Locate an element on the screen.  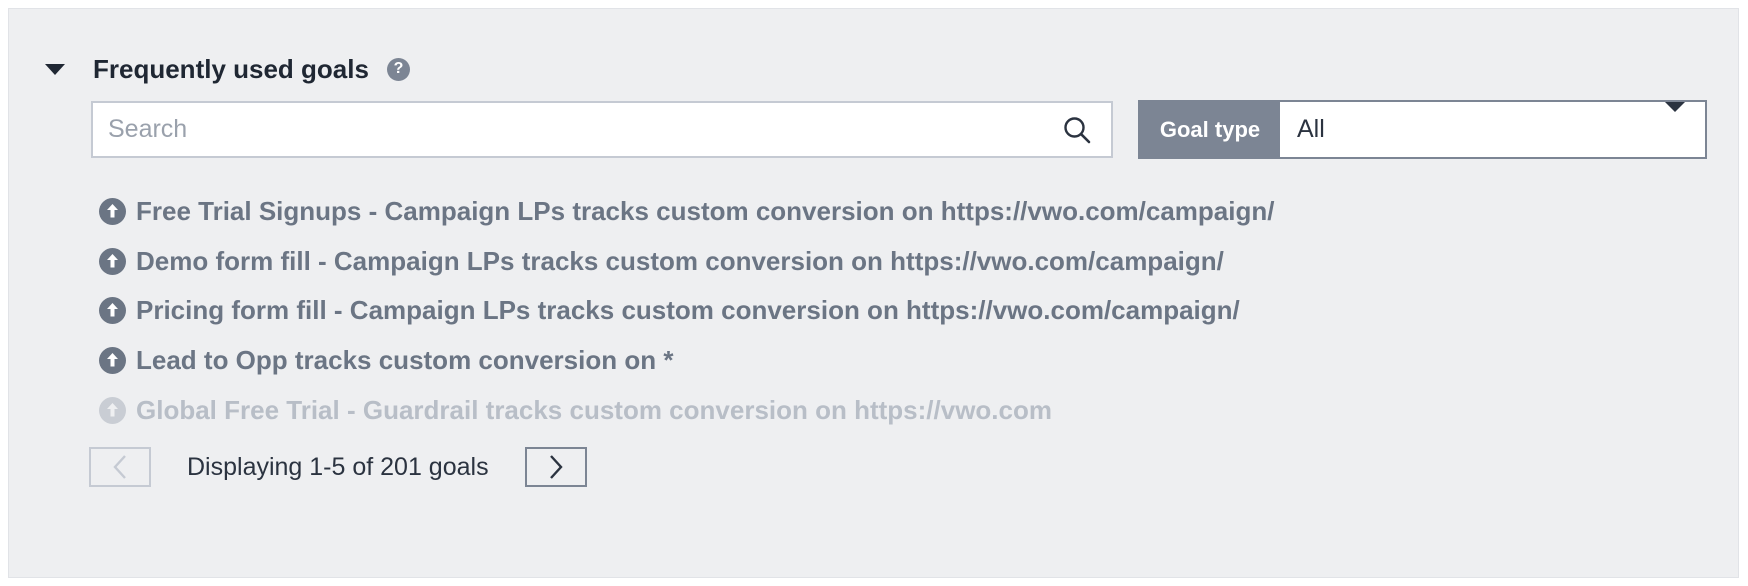
chevron-left-icon is located at coordinates (119, 467).